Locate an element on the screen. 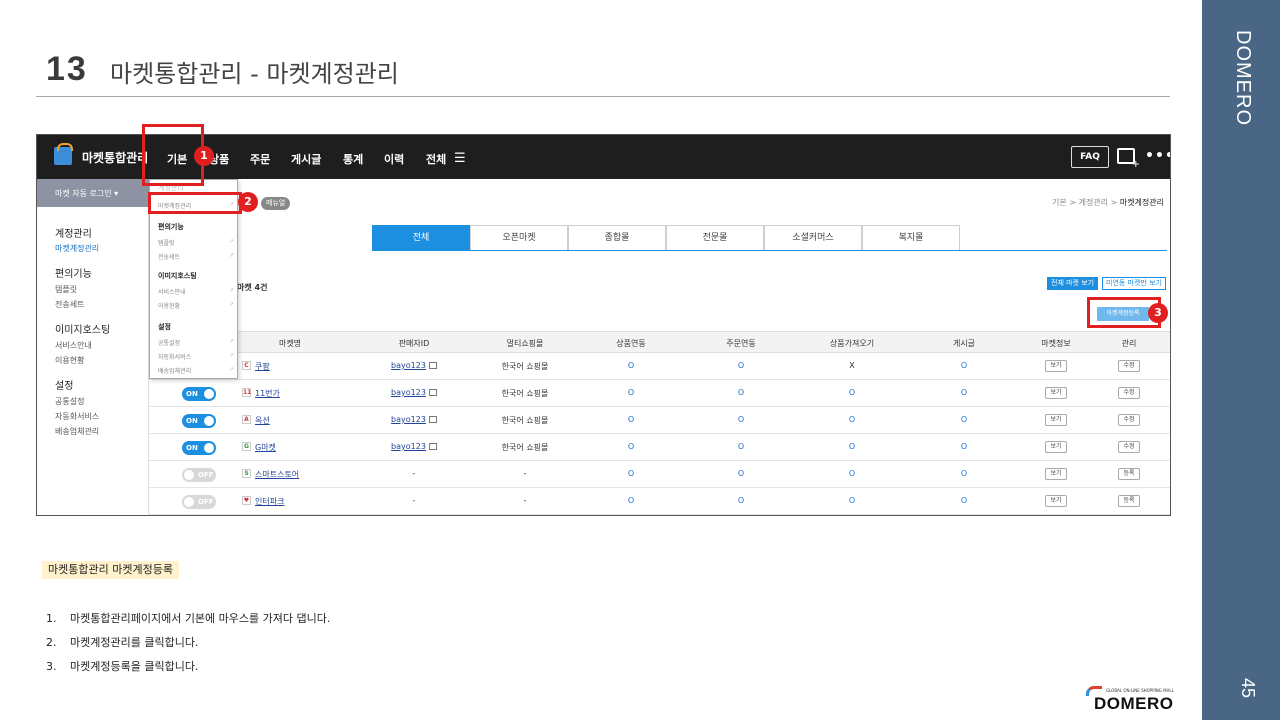 The width and height of the screenshot is (1280, 720). dropdown-item-send-set: 전송세트 is located at coordinates (197, 256).